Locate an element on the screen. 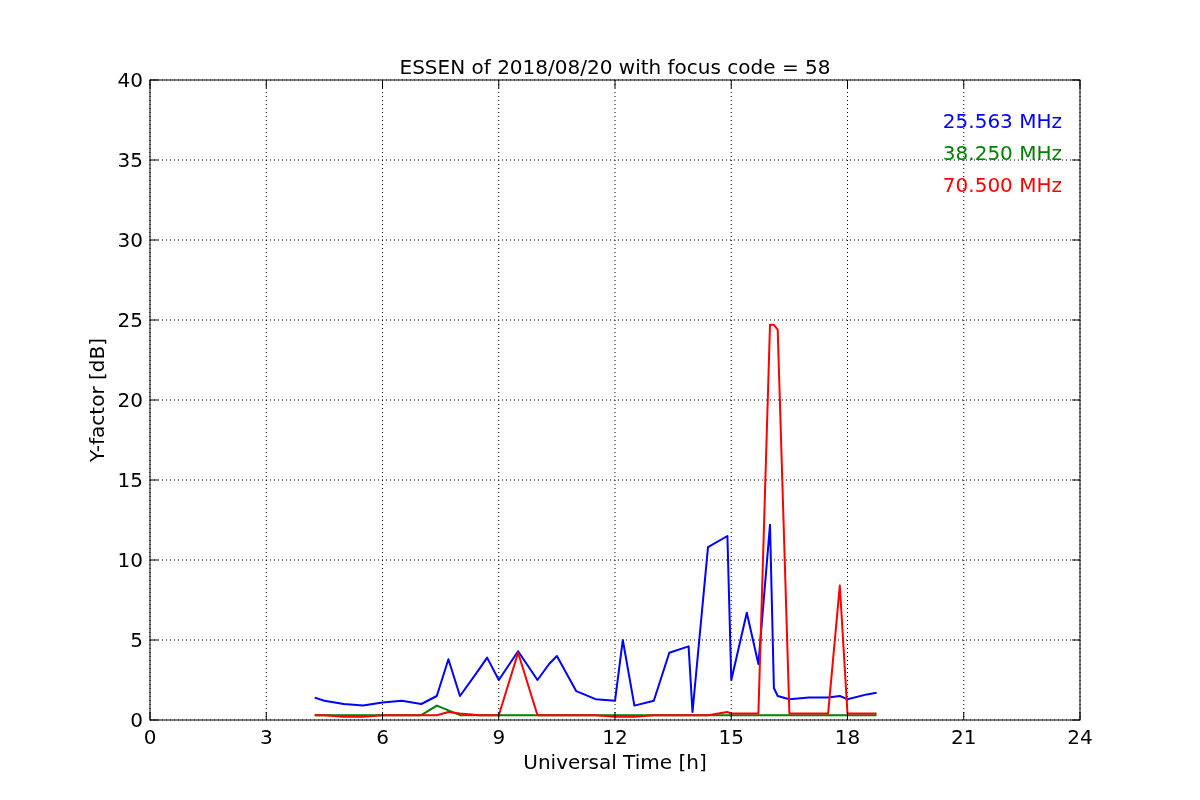 The height and width of the screenshot is (800, 1200). tick-label: 6 is located at coordinates (382, 737).